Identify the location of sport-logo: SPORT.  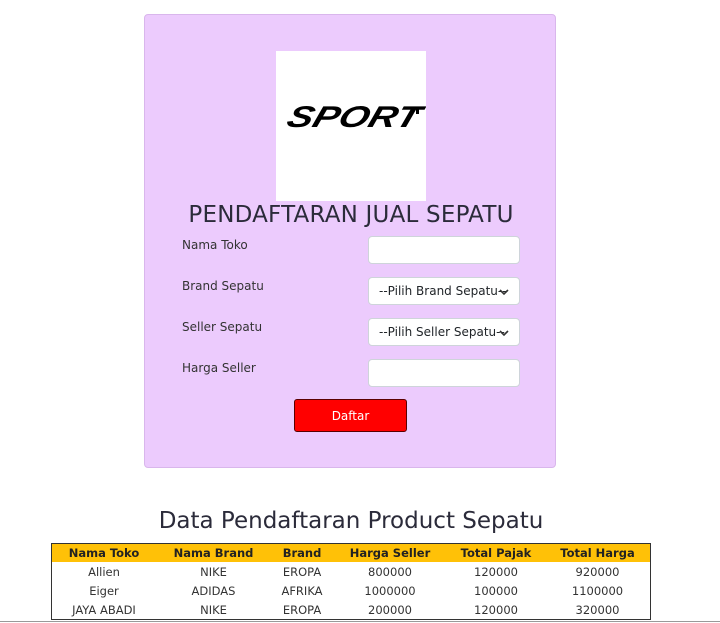
(351, 126).